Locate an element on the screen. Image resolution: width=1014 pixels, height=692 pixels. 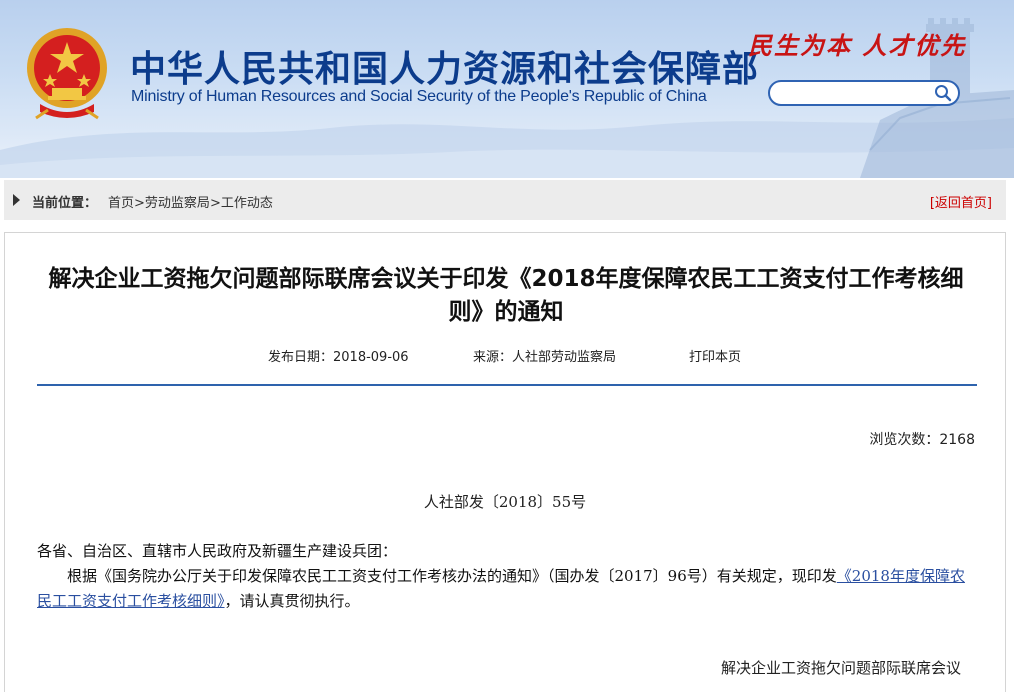
breadcrumb-label: 当前位置： is located at coordinates (65, 203).